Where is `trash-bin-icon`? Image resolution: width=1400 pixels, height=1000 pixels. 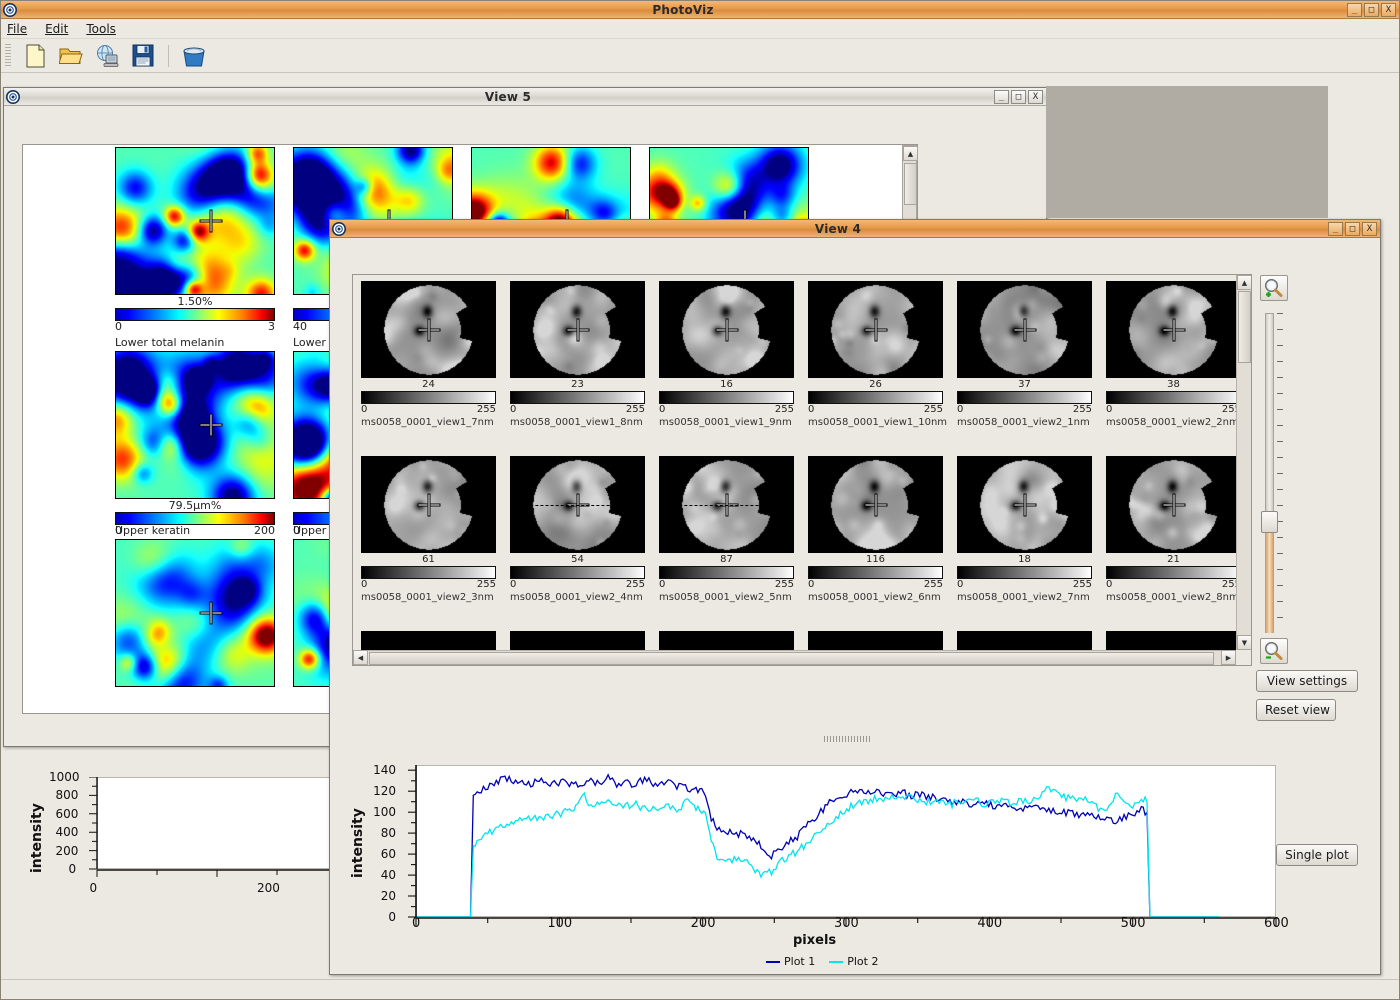 trash-bin-icon is located at coordinates (194, 56).